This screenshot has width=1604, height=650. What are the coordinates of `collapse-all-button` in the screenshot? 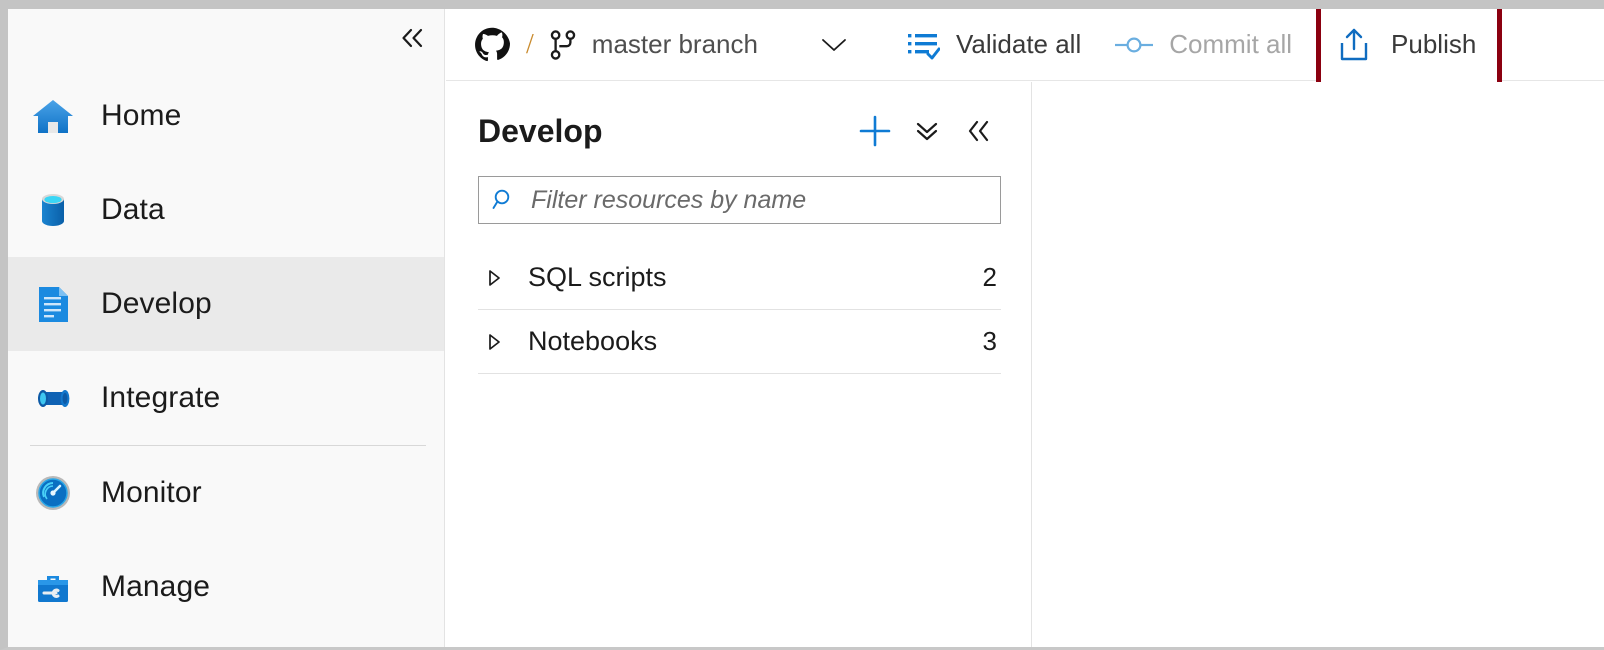 It's located at (927, 131).